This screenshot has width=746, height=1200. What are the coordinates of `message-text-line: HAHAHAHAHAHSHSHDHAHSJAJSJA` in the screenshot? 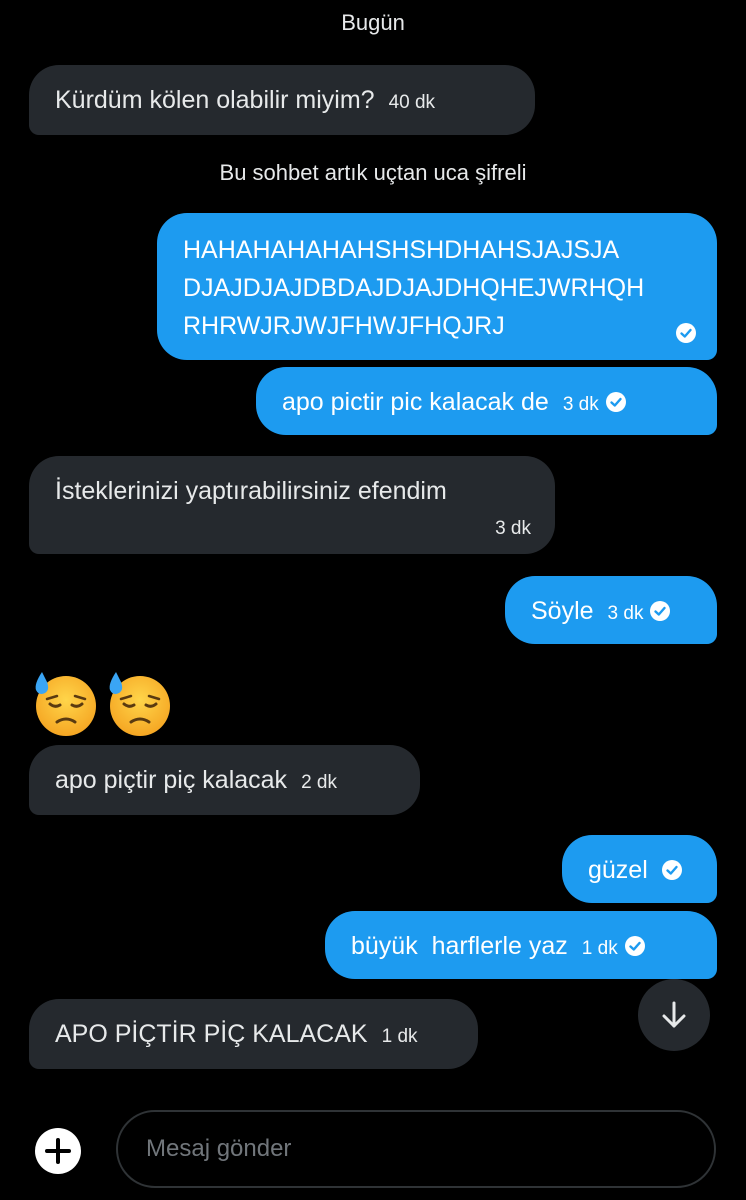 It's located at (401, 250).